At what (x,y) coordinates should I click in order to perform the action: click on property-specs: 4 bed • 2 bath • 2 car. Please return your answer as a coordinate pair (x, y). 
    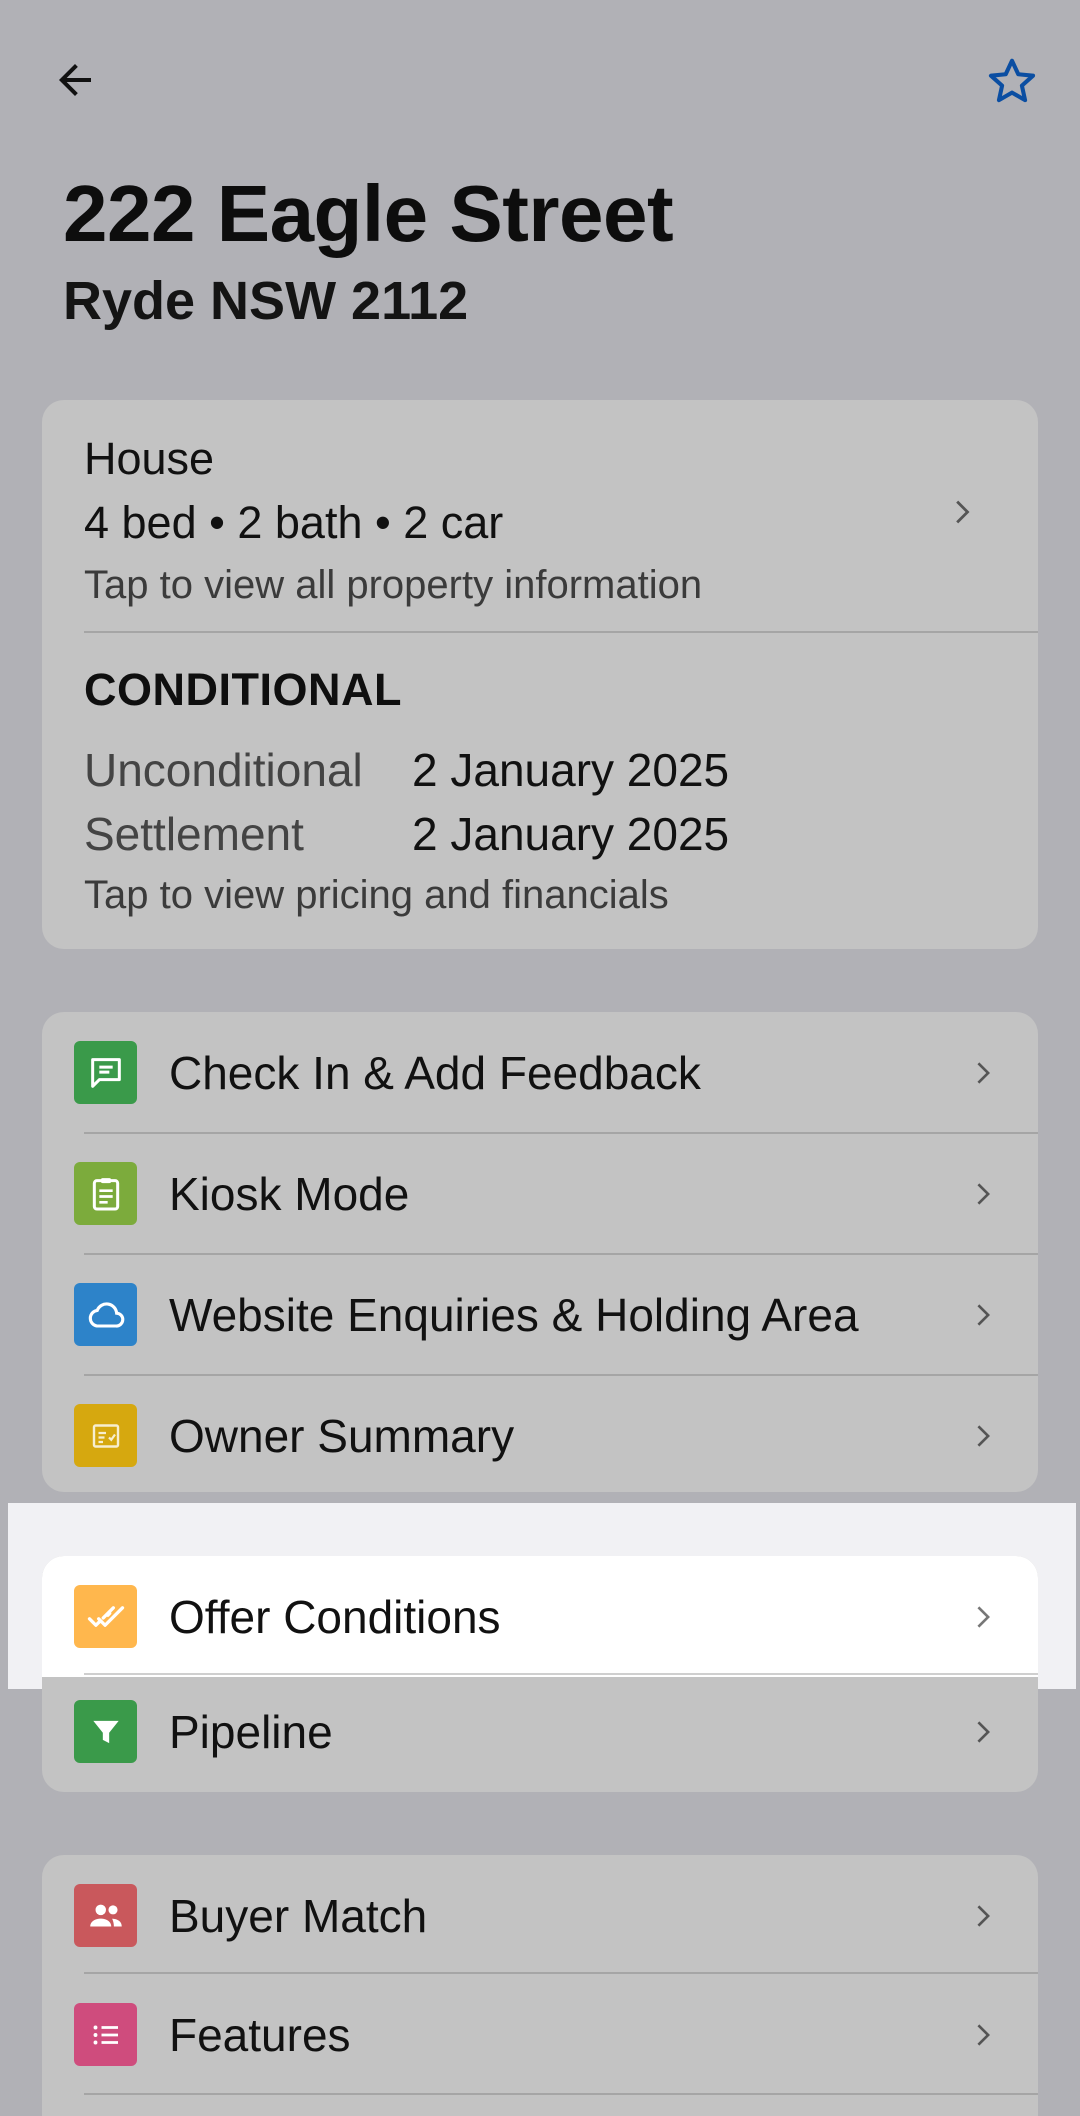
    Looking at the image, I should click on (294, 522).